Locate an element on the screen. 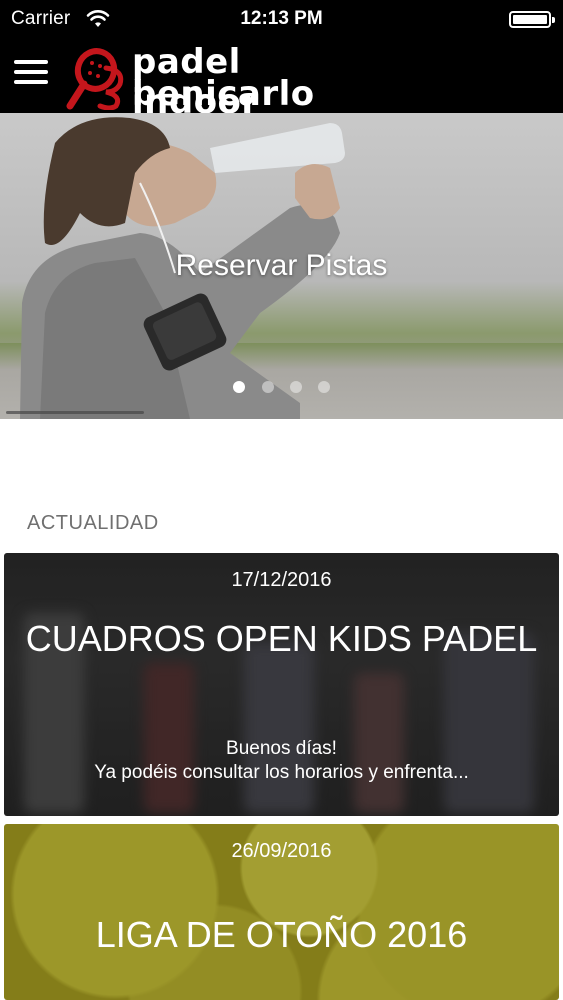 Image resolution: width=563 pixels, height=1000 pixels. padel-racket-logo-icon is located at coordinates (95, 79).